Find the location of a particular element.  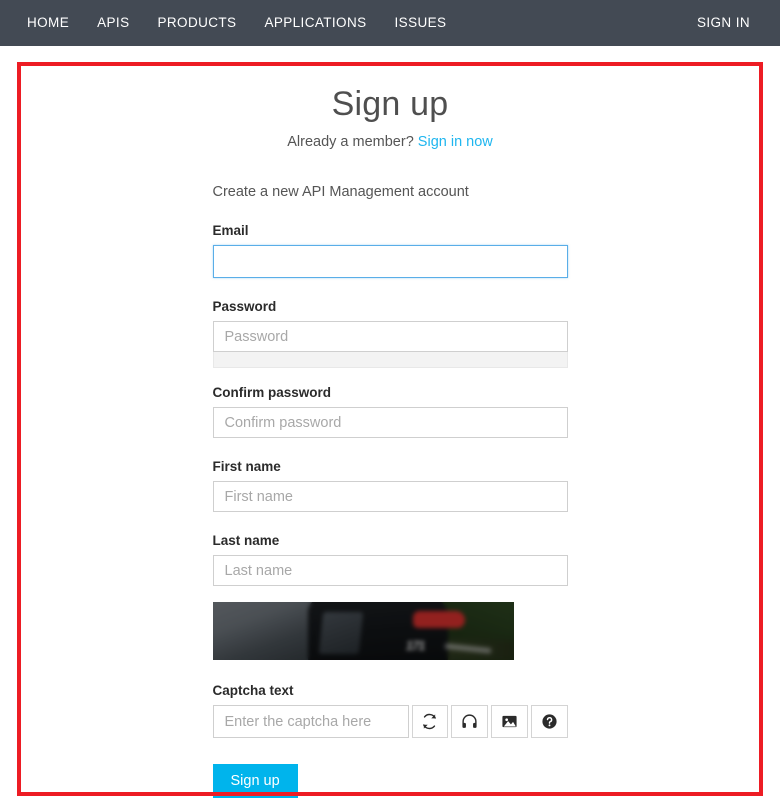

captcha-label: Captcha text is located at coordinates (253, 690).